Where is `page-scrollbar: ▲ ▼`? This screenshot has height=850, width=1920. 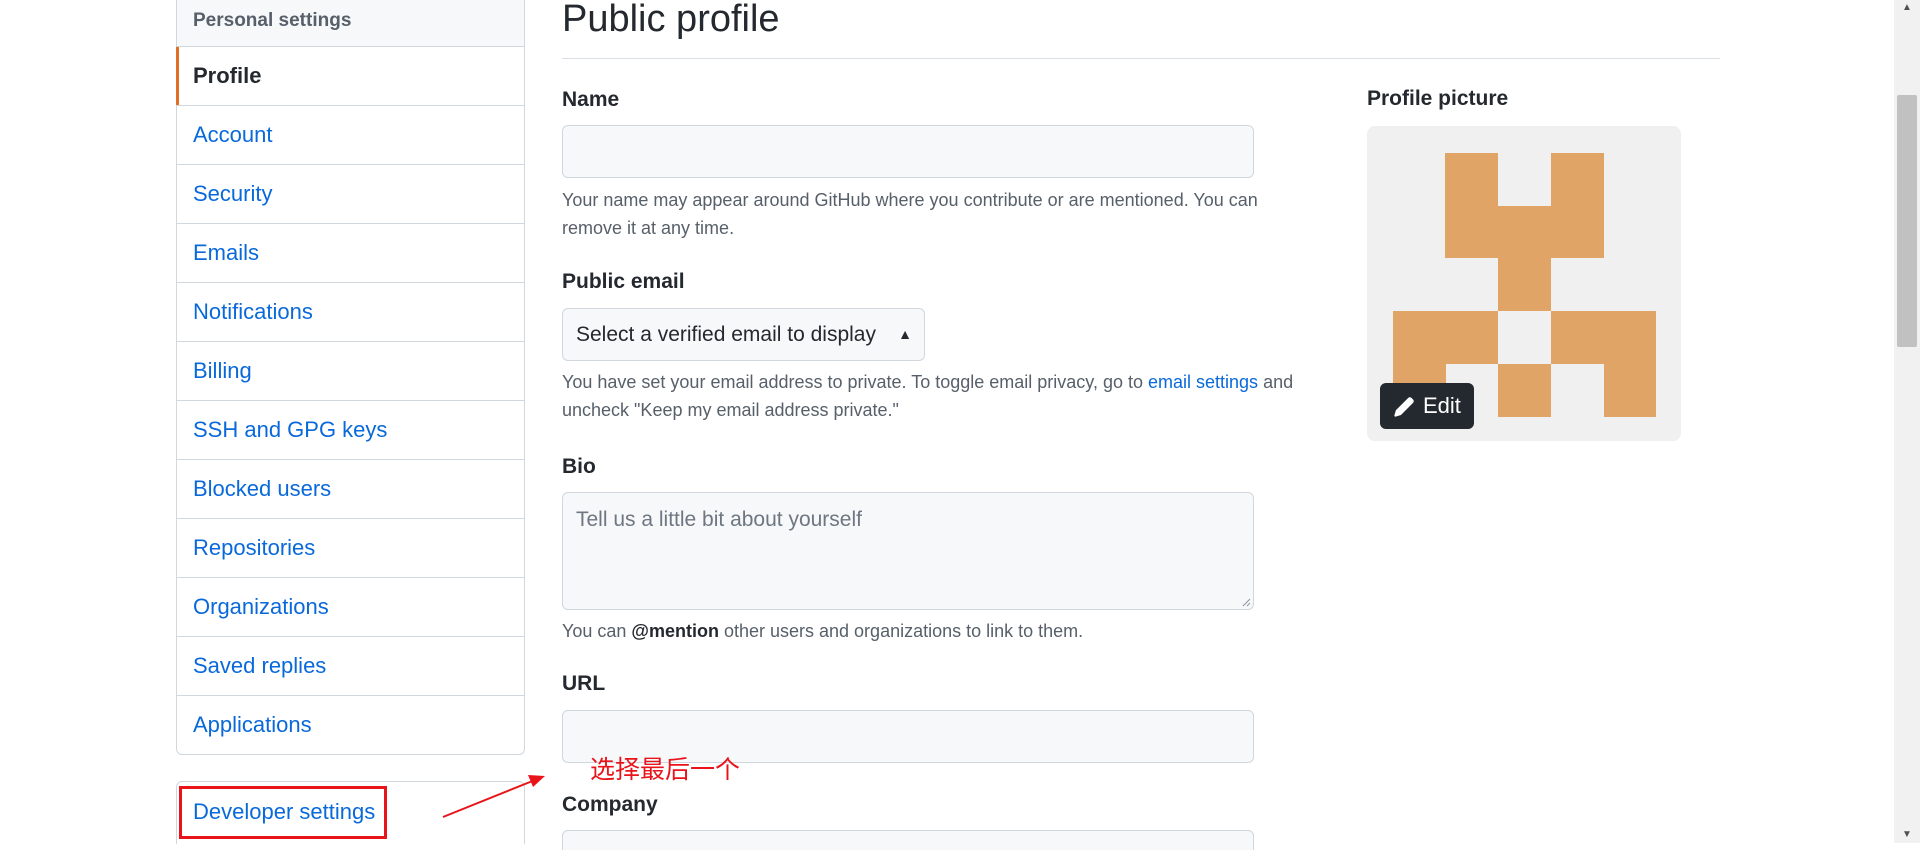 page-scrollbar: ▲ ▼ is located at coordinates (1907, 421).